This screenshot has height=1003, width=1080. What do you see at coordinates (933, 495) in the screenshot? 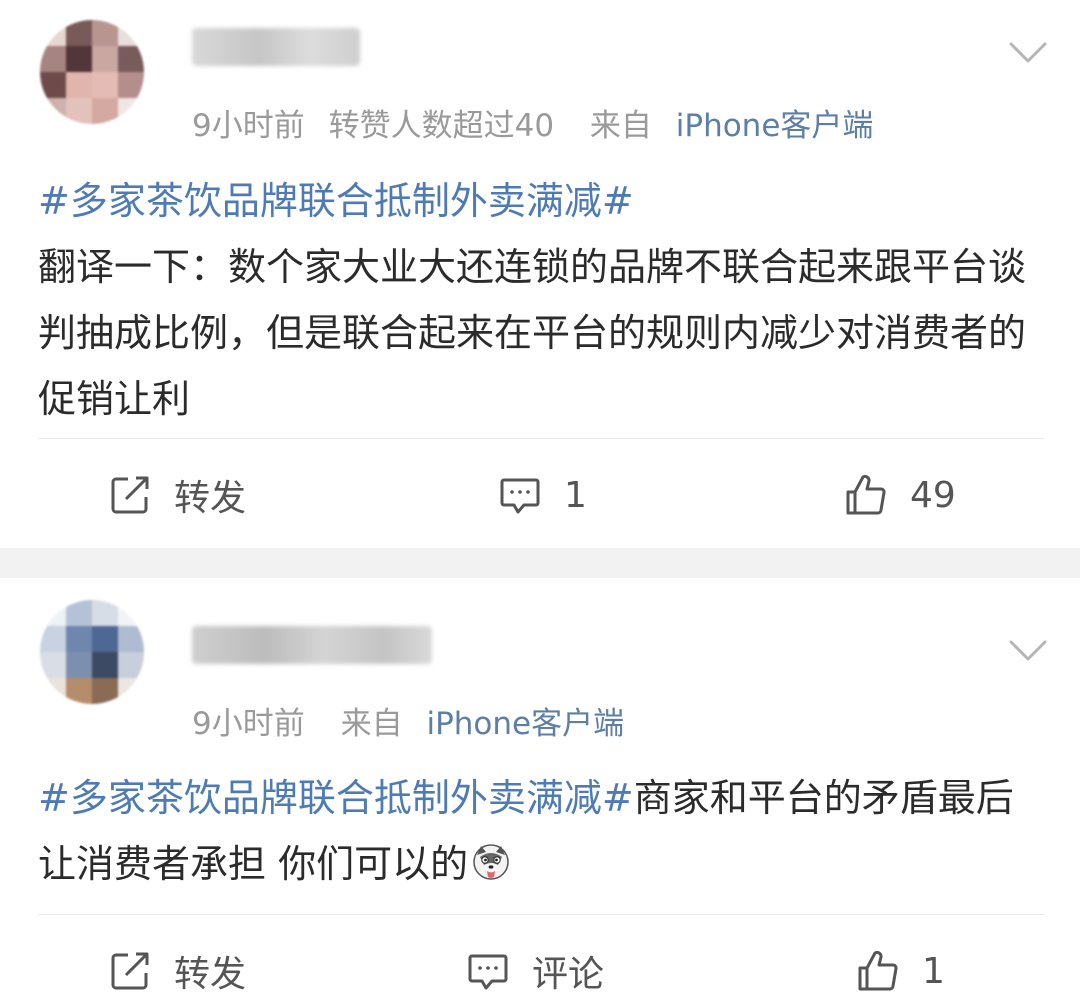
I see `like-count: 49` at bounding box center [933, 495].